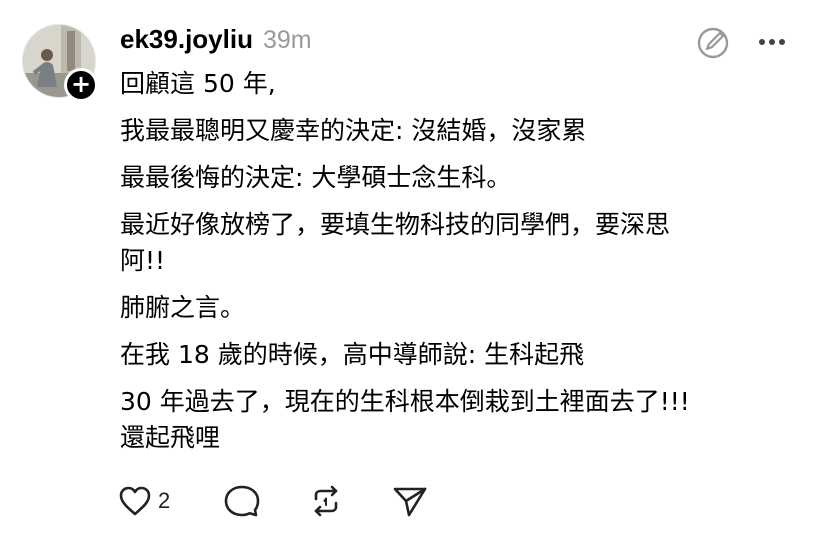  I want to click on post-header: ek39.joyliu 39m, so click(216, 42).